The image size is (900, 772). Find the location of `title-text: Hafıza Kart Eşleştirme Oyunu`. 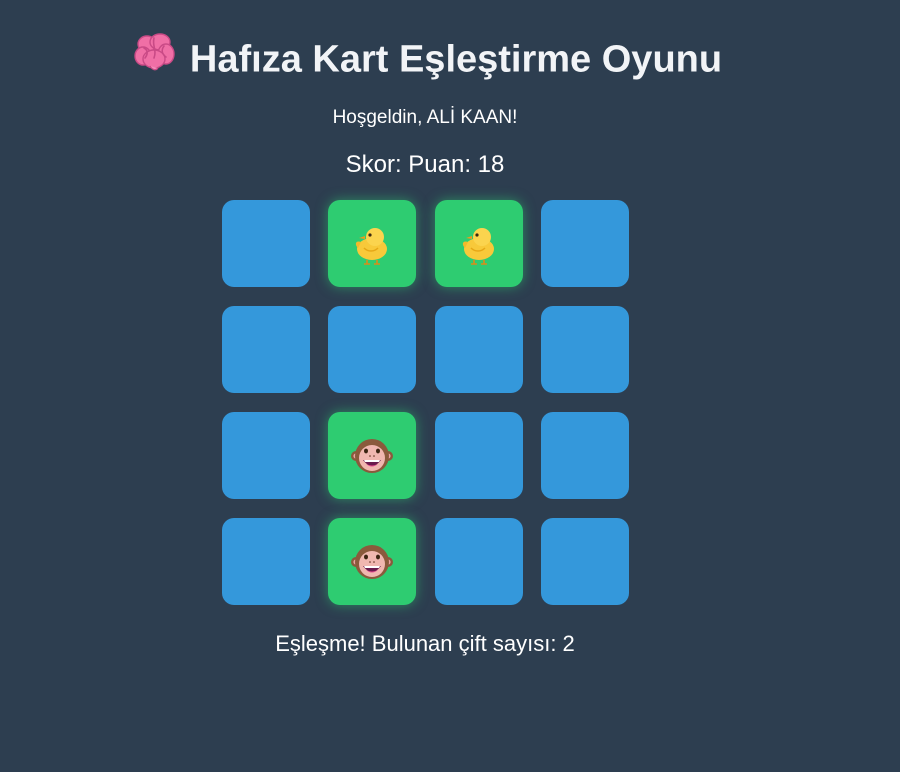

title-text: Hafıza Kart Eşleştirme Oyunu is located at coordinates (456, 59).